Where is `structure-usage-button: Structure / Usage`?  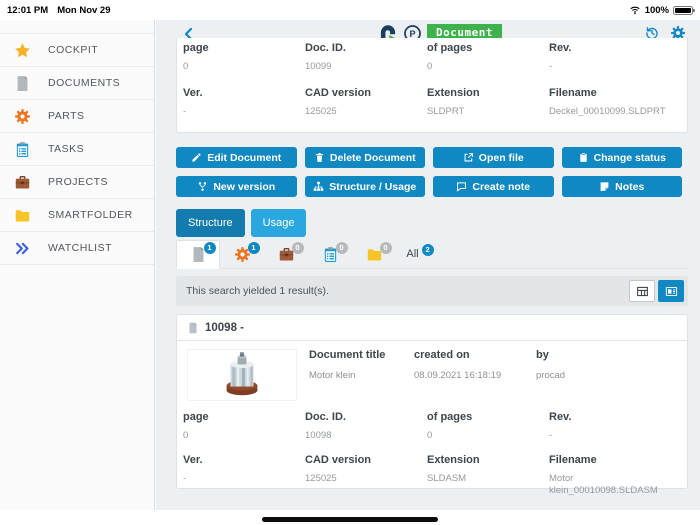 structure-usage-button: Structure / Usage is located at coordinates (364, 186).